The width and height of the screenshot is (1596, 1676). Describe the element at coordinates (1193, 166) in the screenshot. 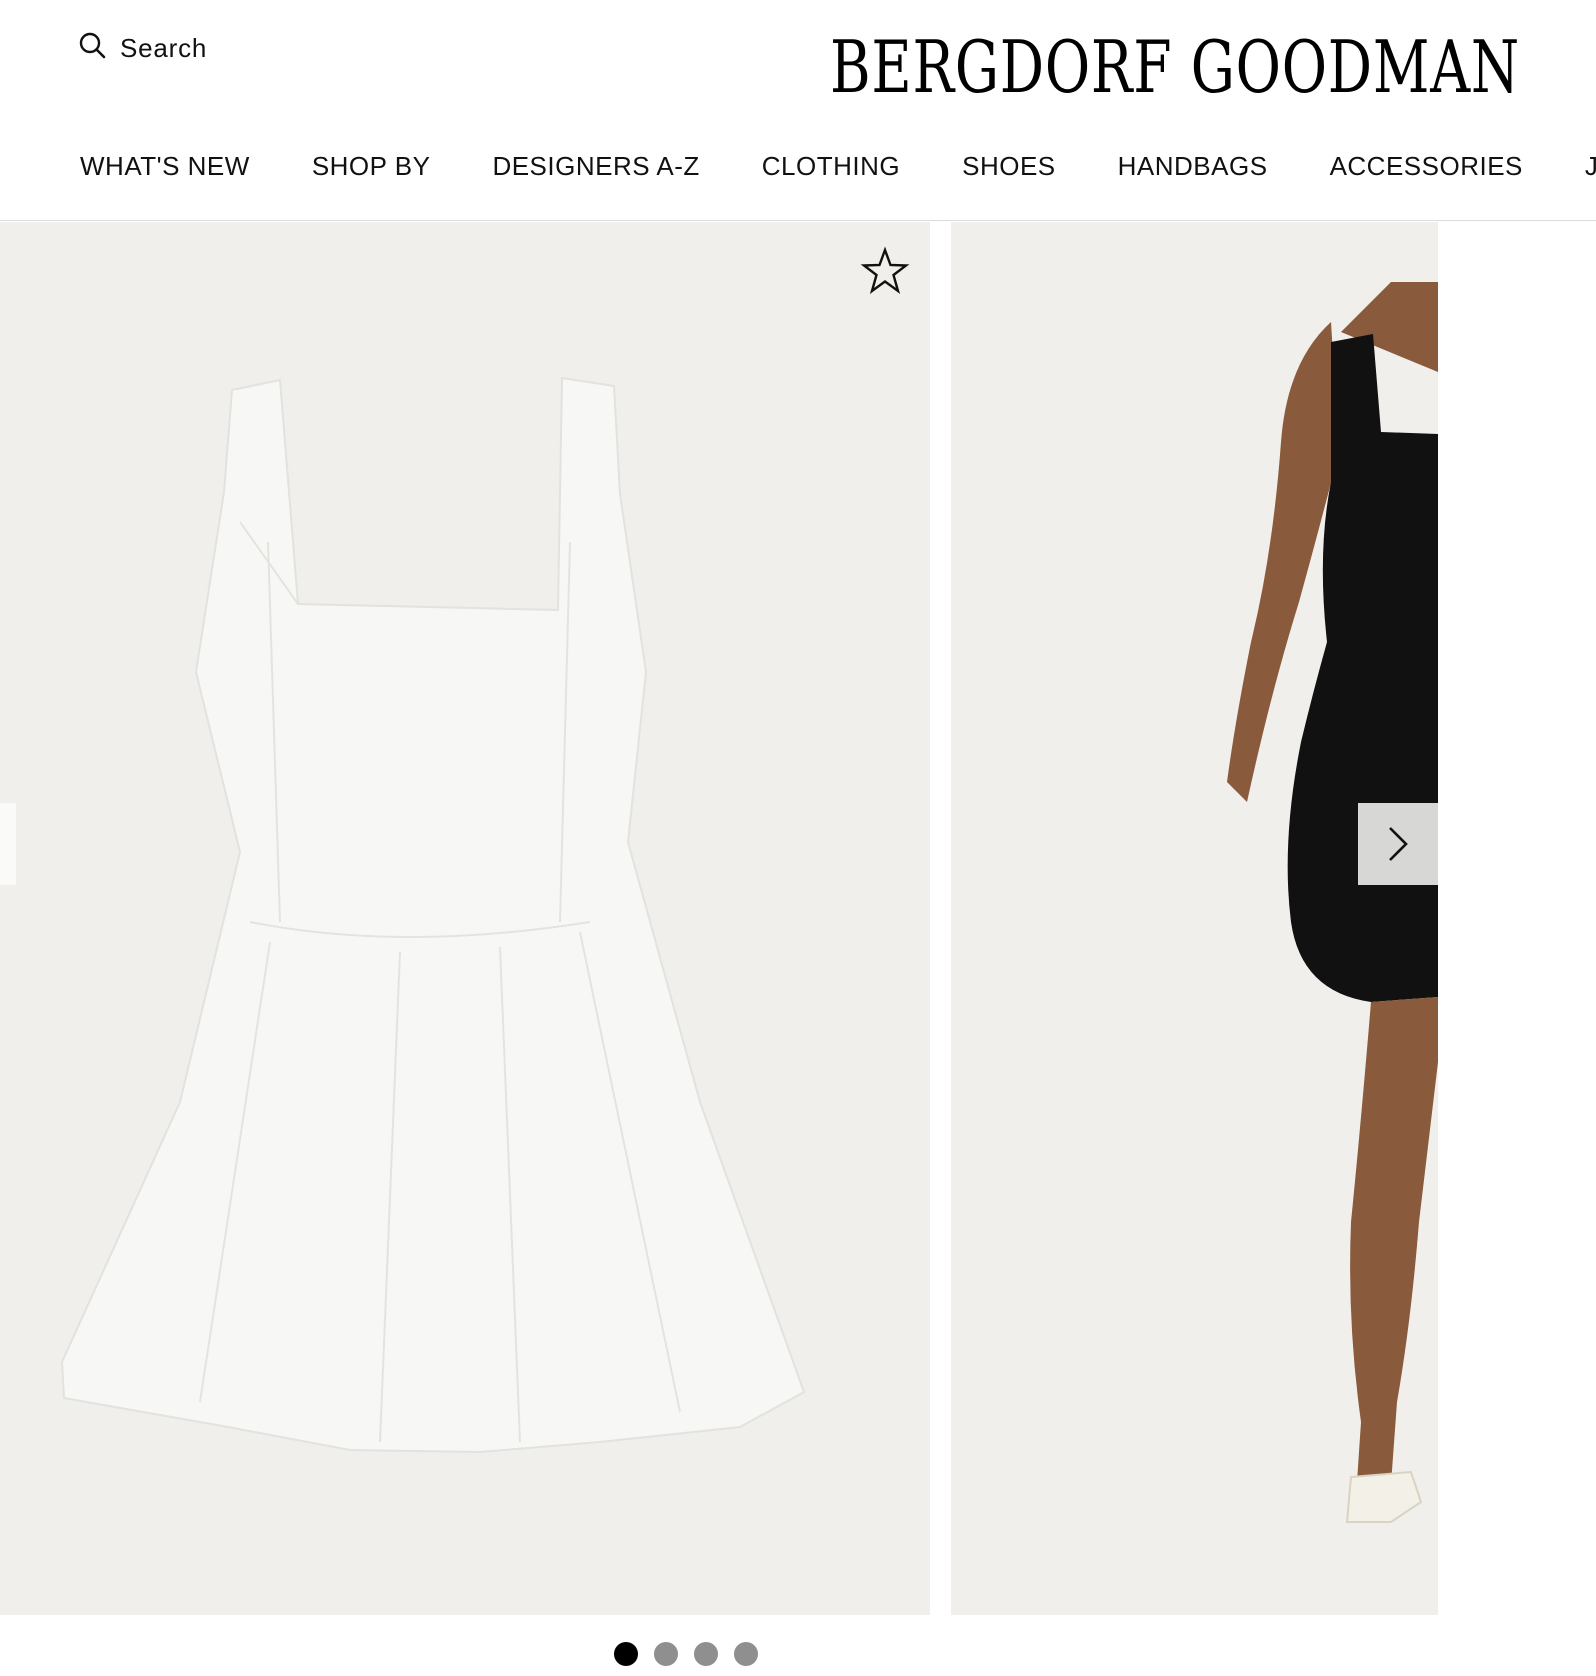

I see `nav-item-handbags: HANDBAGS` at that location.